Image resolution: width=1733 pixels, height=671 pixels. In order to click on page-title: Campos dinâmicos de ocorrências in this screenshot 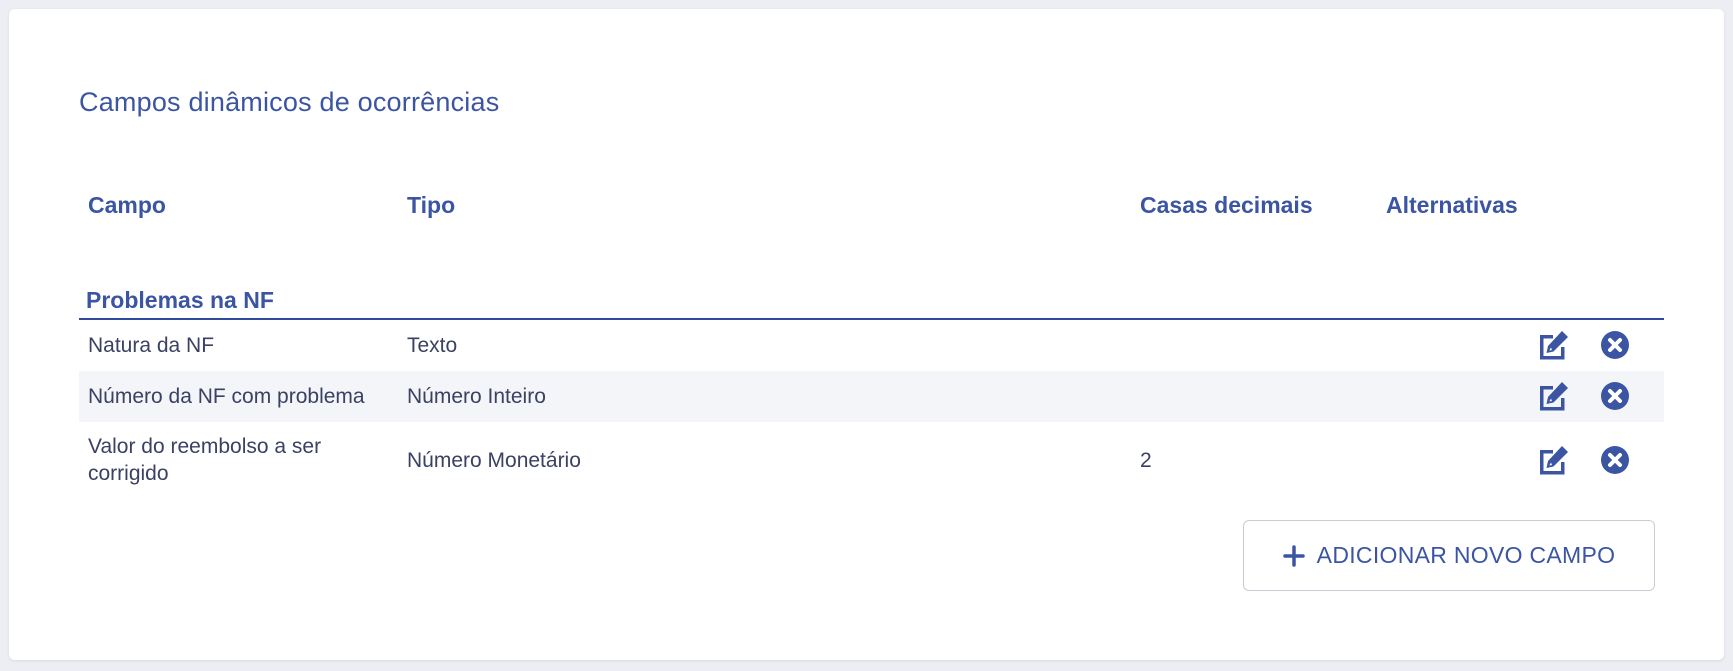, I will do `click(289, 102)`.